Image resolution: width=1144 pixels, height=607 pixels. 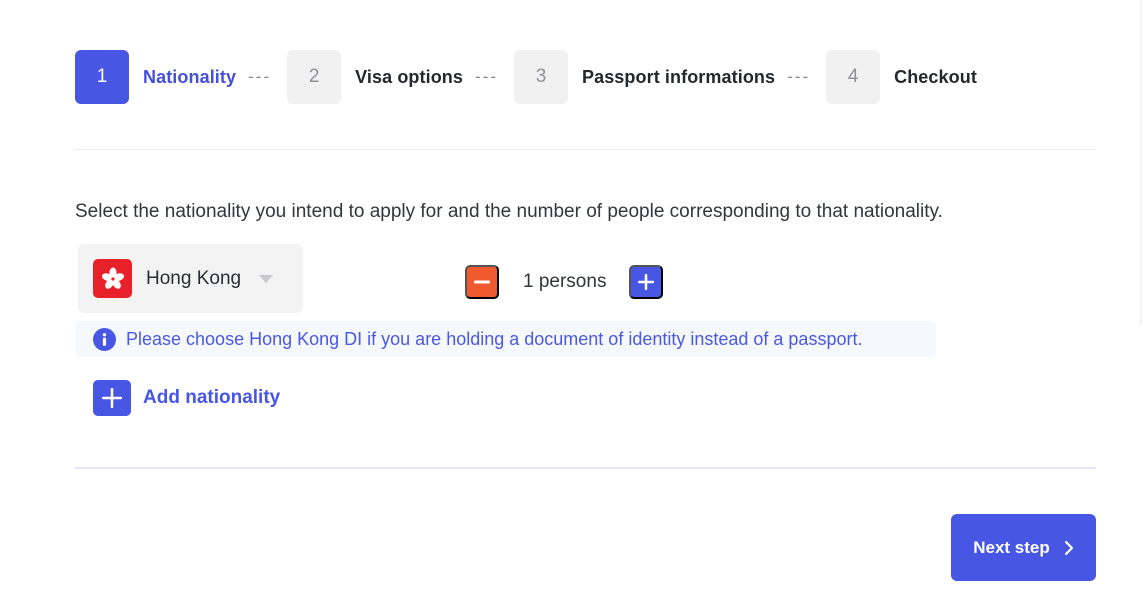 I want to click on decrement-button, so click(x=482, y=282).